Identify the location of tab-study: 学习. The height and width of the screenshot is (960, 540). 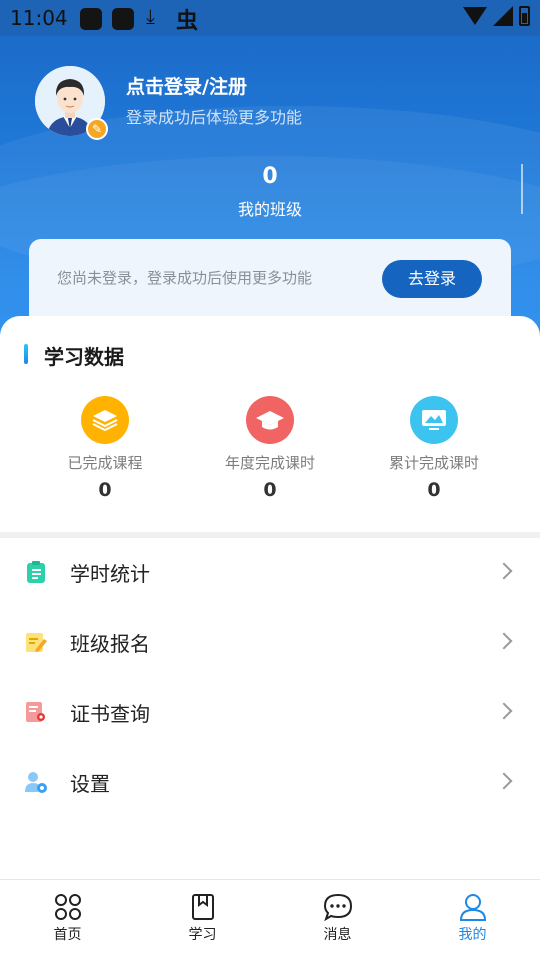
(202, 920).